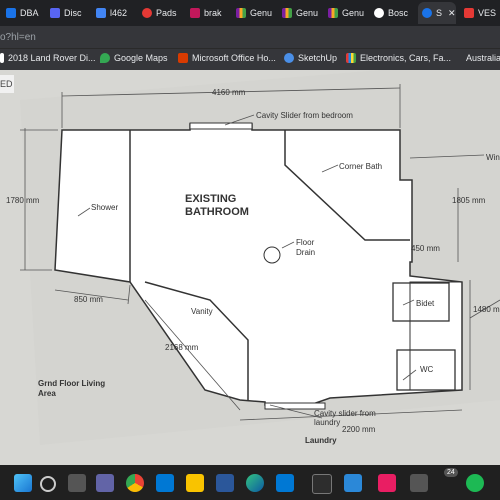  What do you see at coordinates (475, 483) in the screenshot?
I see `spotify-icon` at bounding box center [475, 483].